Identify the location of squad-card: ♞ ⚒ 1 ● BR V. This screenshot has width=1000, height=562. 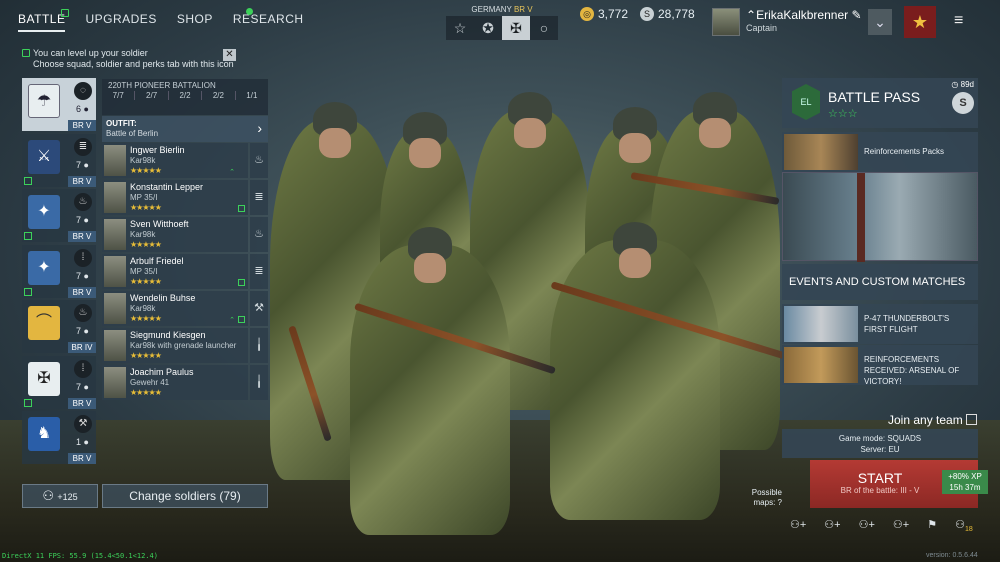
(59, 437).